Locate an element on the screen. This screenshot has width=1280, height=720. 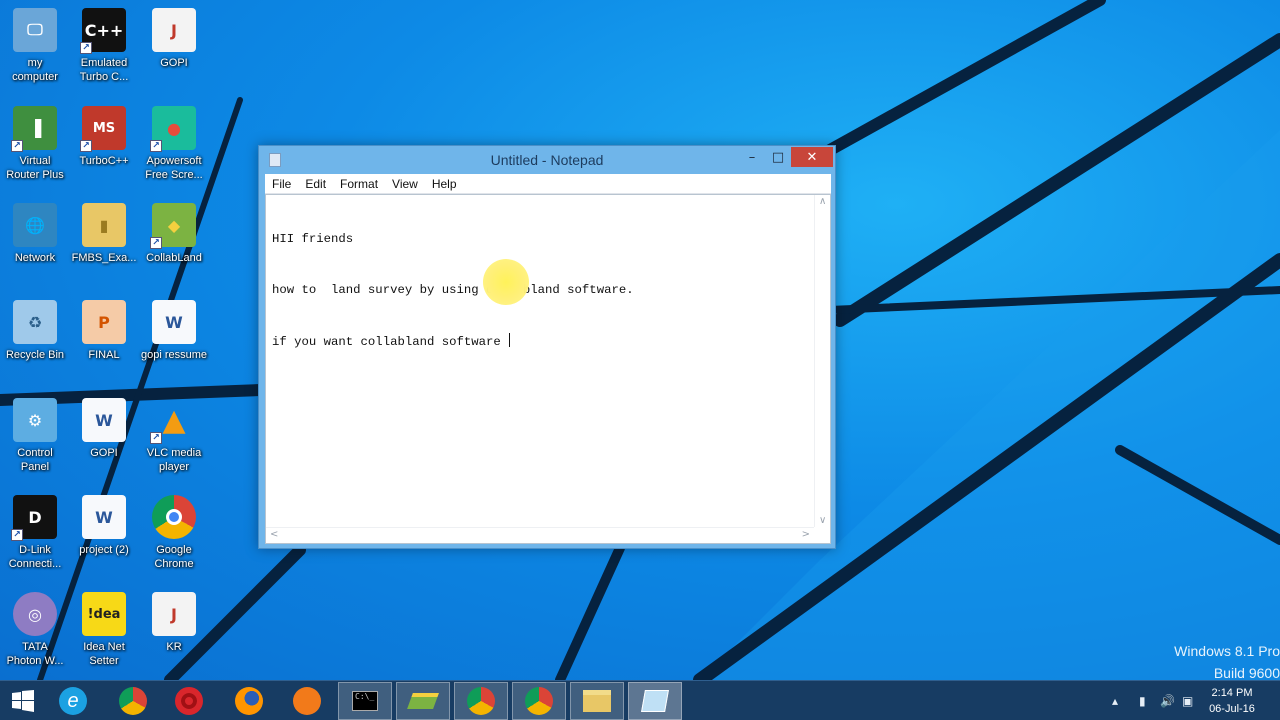
file-explorer-icon is located at coordinates (597, 701).